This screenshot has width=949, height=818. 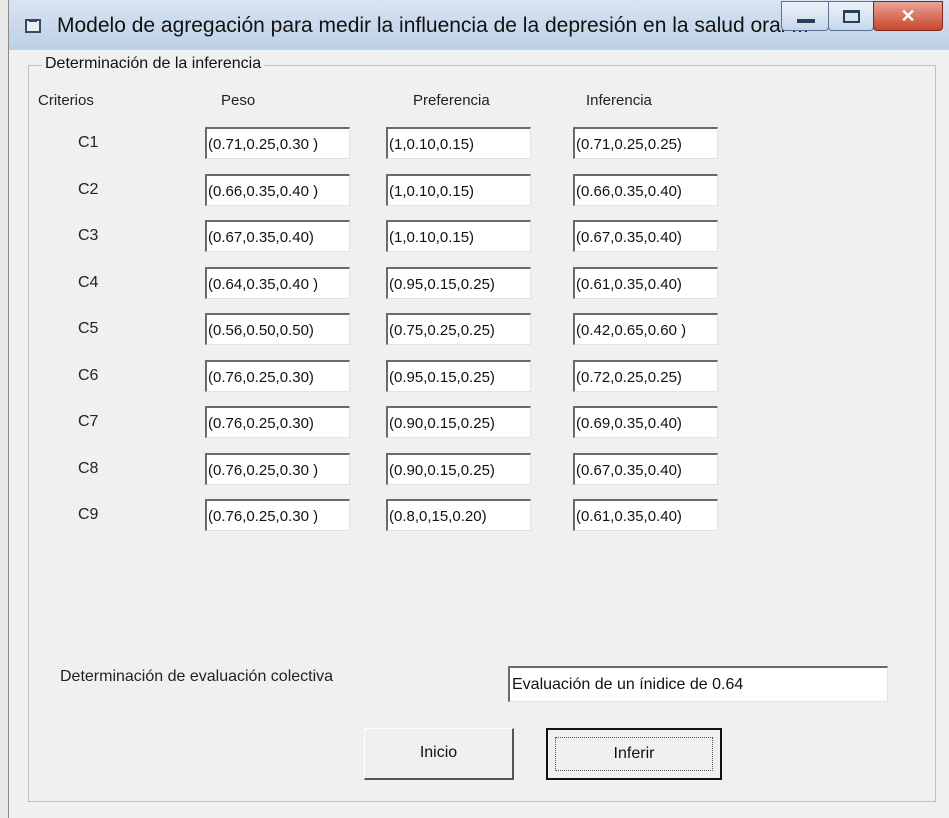 I want to click on criterion-label: C2, so click(x=88, y=189).